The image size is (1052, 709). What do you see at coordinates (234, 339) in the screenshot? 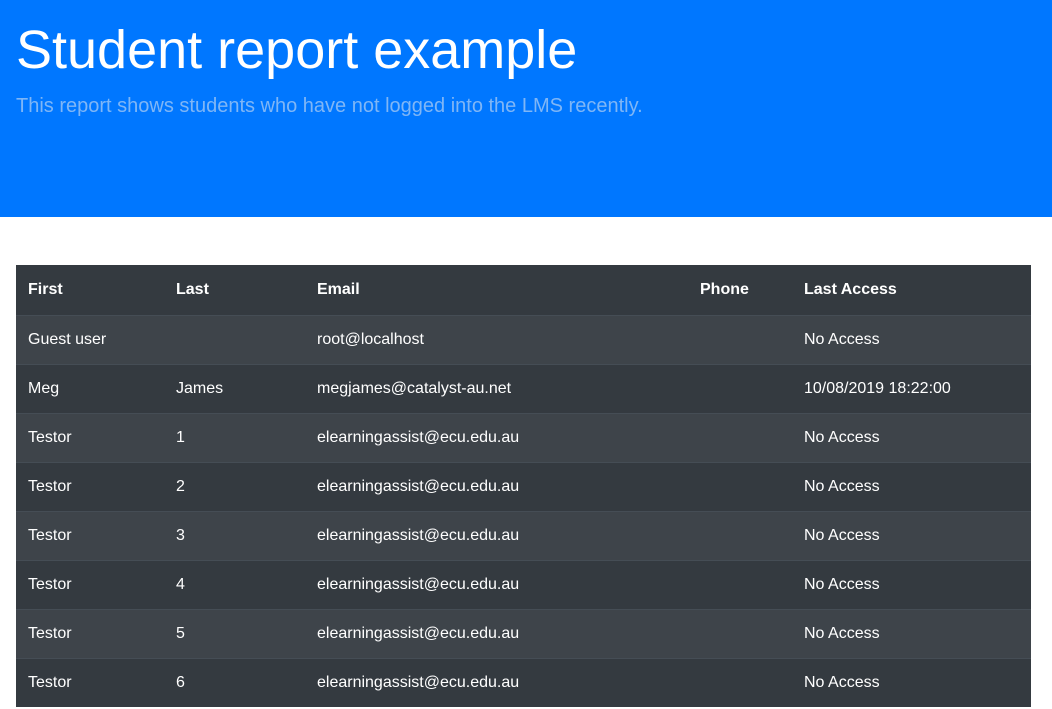
I see `cell-last` at bounding box center [234, 339].